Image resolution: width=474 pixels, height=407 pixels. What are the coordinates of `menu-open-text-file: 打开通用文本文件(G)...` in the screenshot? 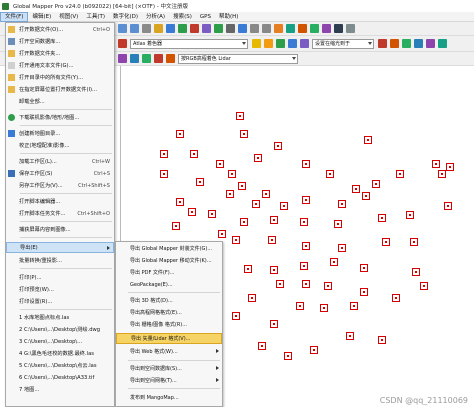 It's located at (60, 65).